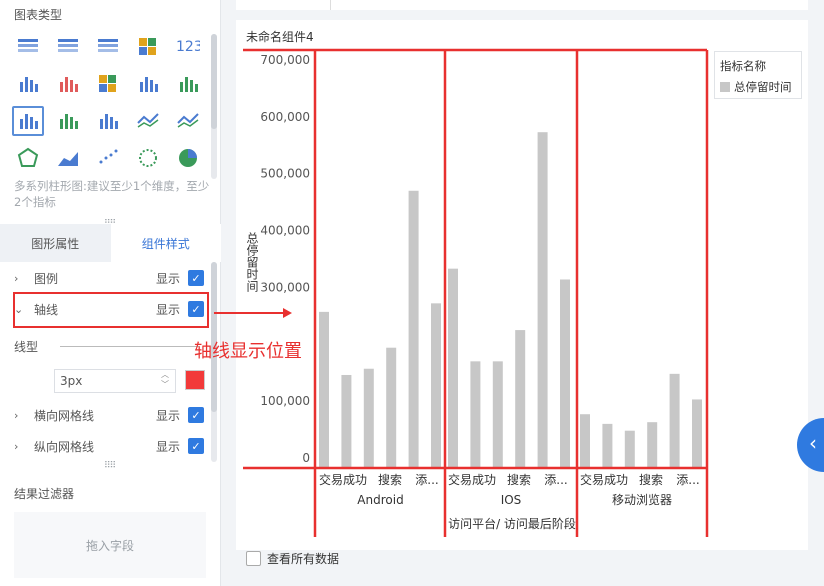  I want to click on view-all-label: 查看所有数据, so click(303, 559).